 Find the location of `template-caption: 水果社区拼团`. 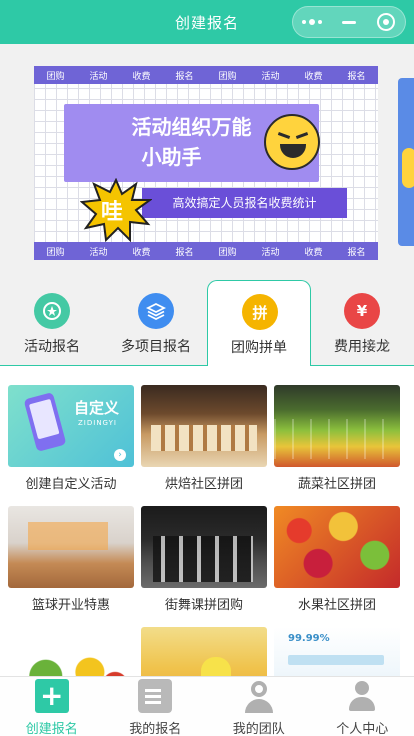

template-caption: 水果社区拼团 is located at coordinates (336, 605).